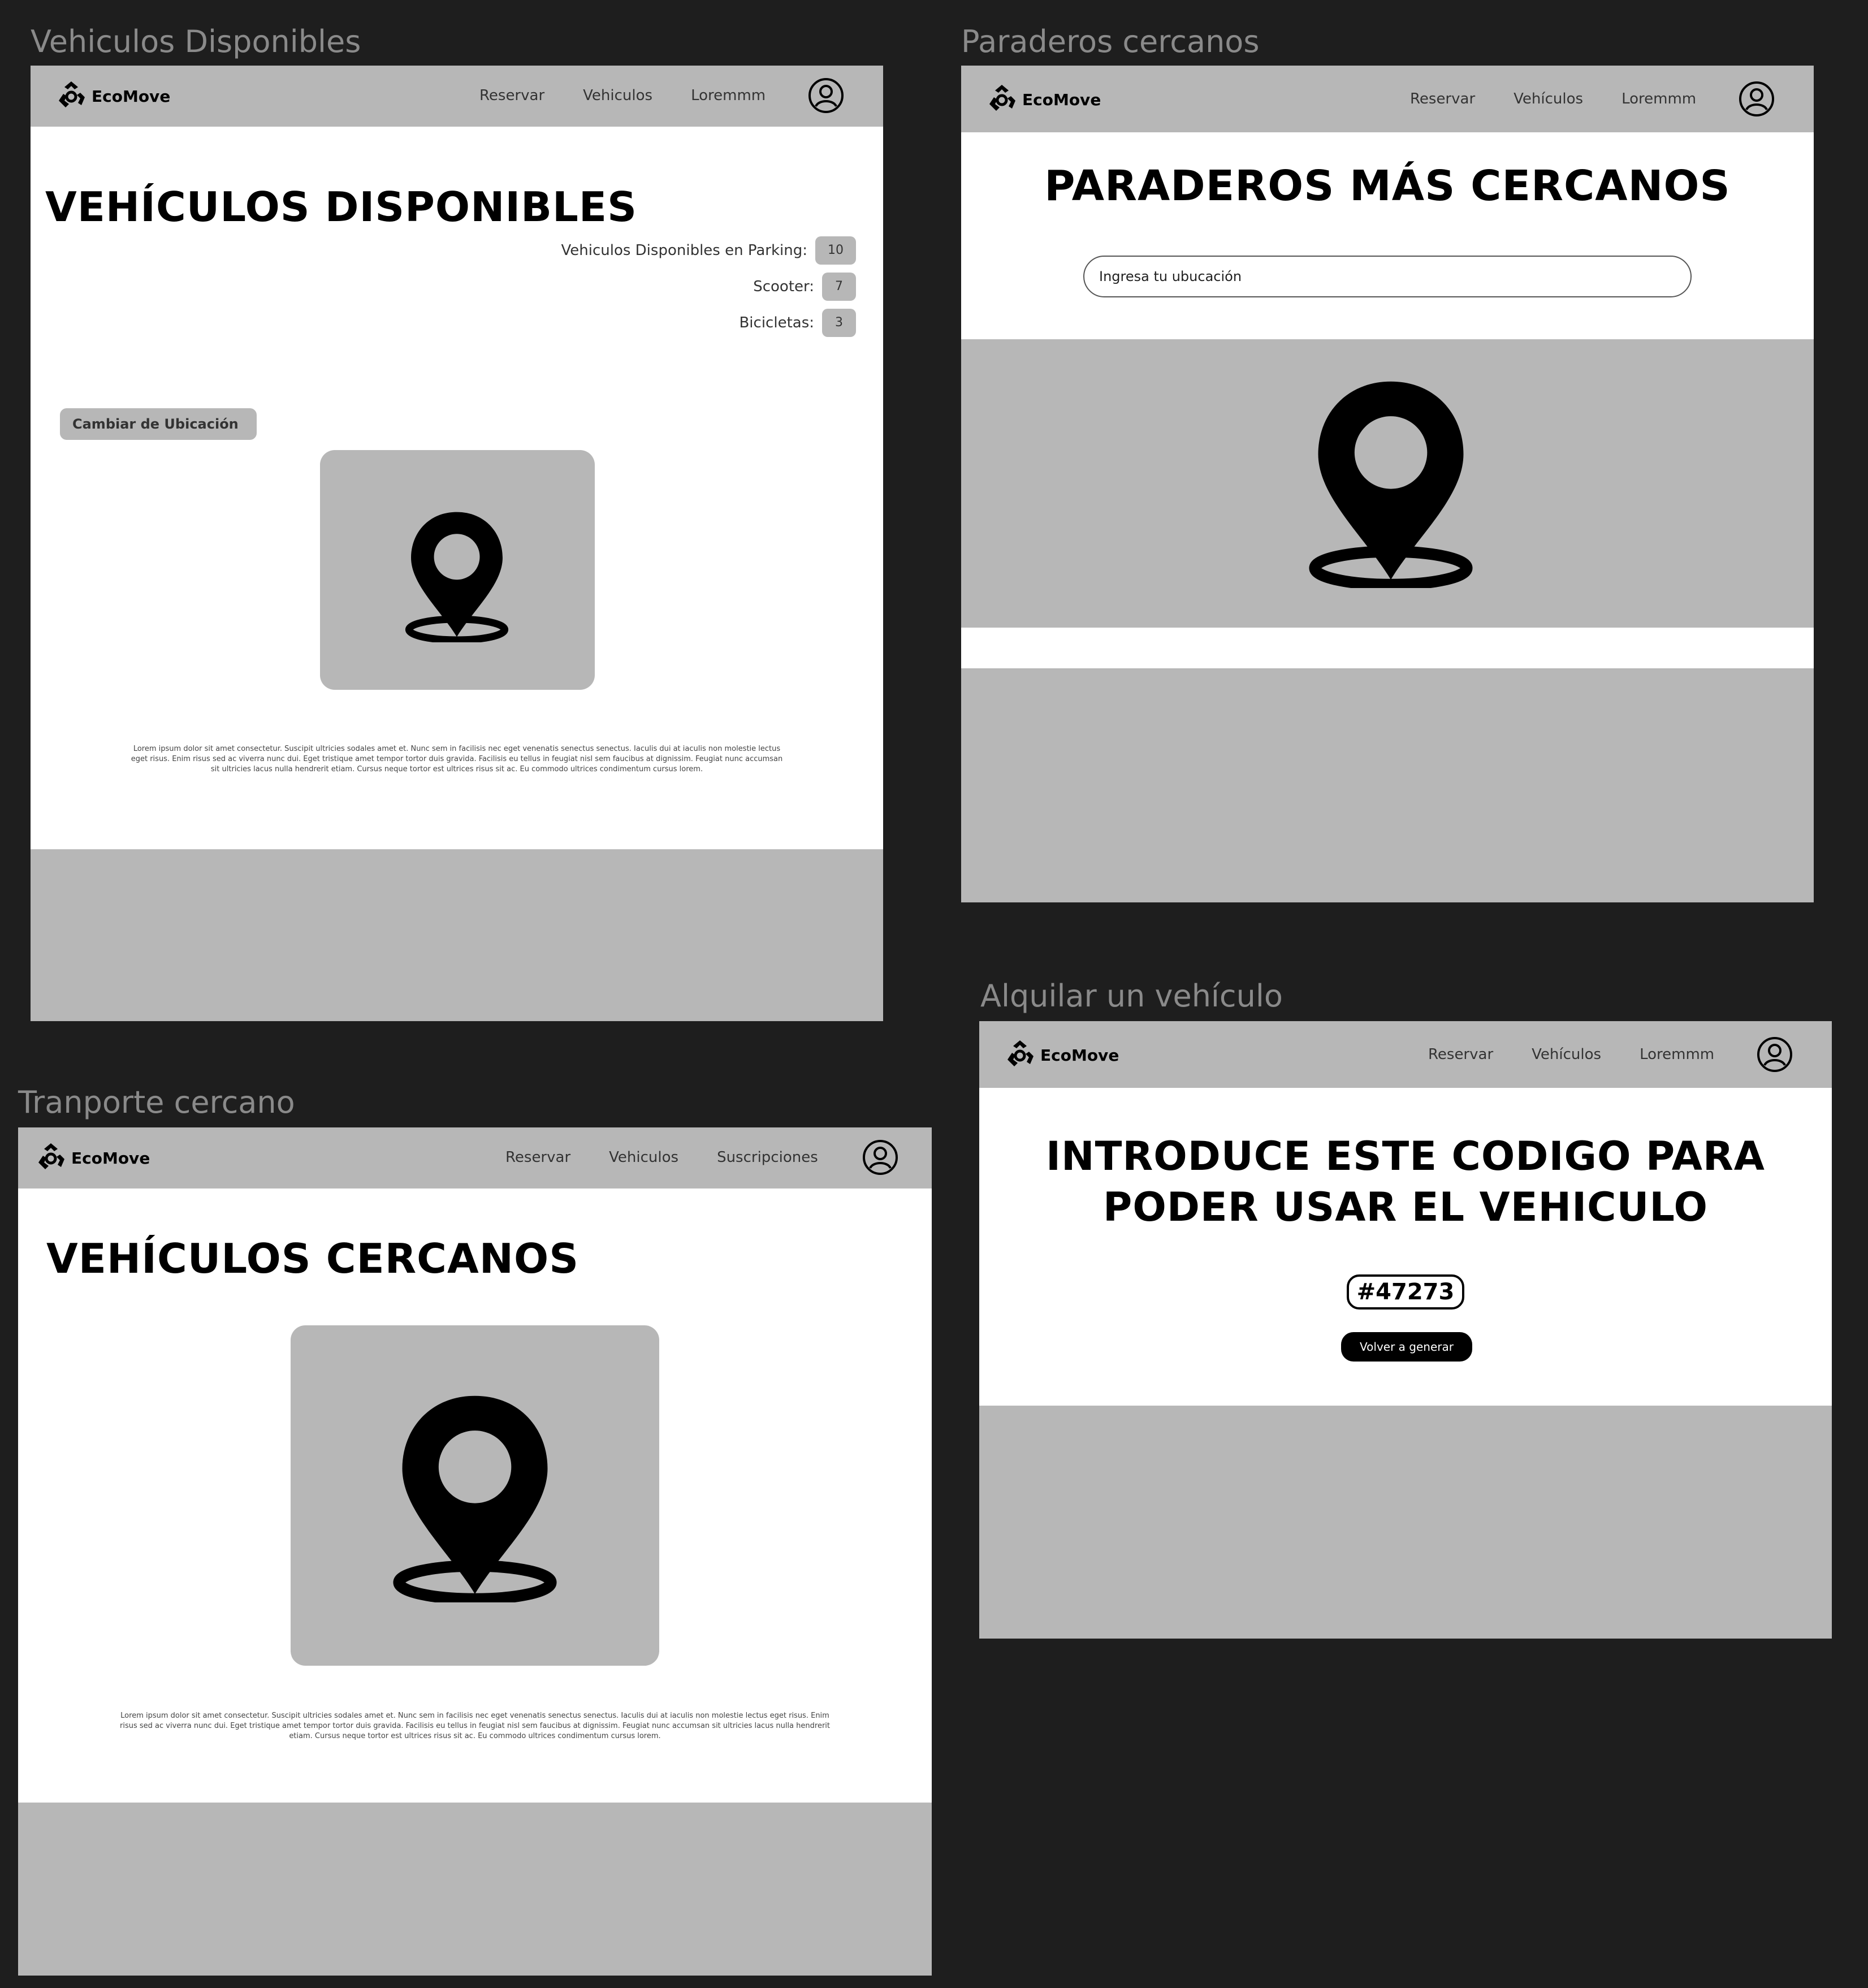 This screenshot has height=1988, width=1868. Describe the element at coordinates (767, 1157) in the screenshot. I see `nav-suscripciones: Suscripciones` at that location.